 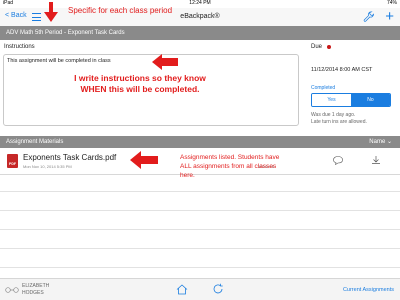 What do you see at coordinates (12, 290) in the screenshot?
I see `glasses-icon` at bounding box center [12, 290].